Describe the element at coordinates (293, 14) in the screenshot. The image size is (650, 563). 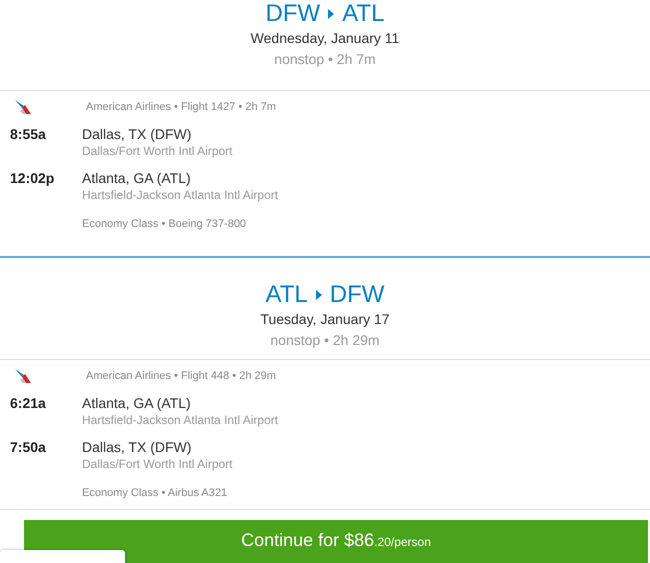
I see `route-origin: DFW` at that location.